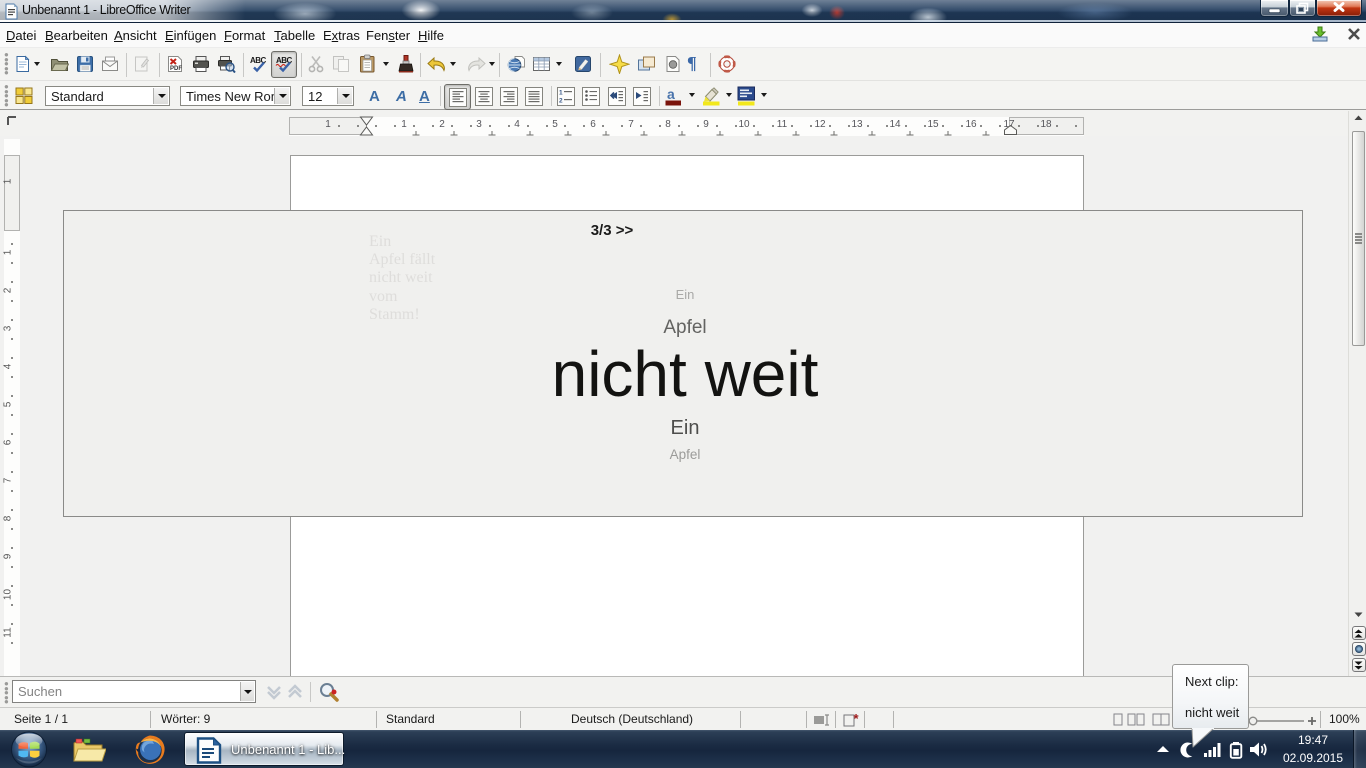 This screenshot has width=1366, height=768. What do you see at coordinates (561, 101) in the screenshot?
I see `svg-text: 2` at bounding box center [561, 101].